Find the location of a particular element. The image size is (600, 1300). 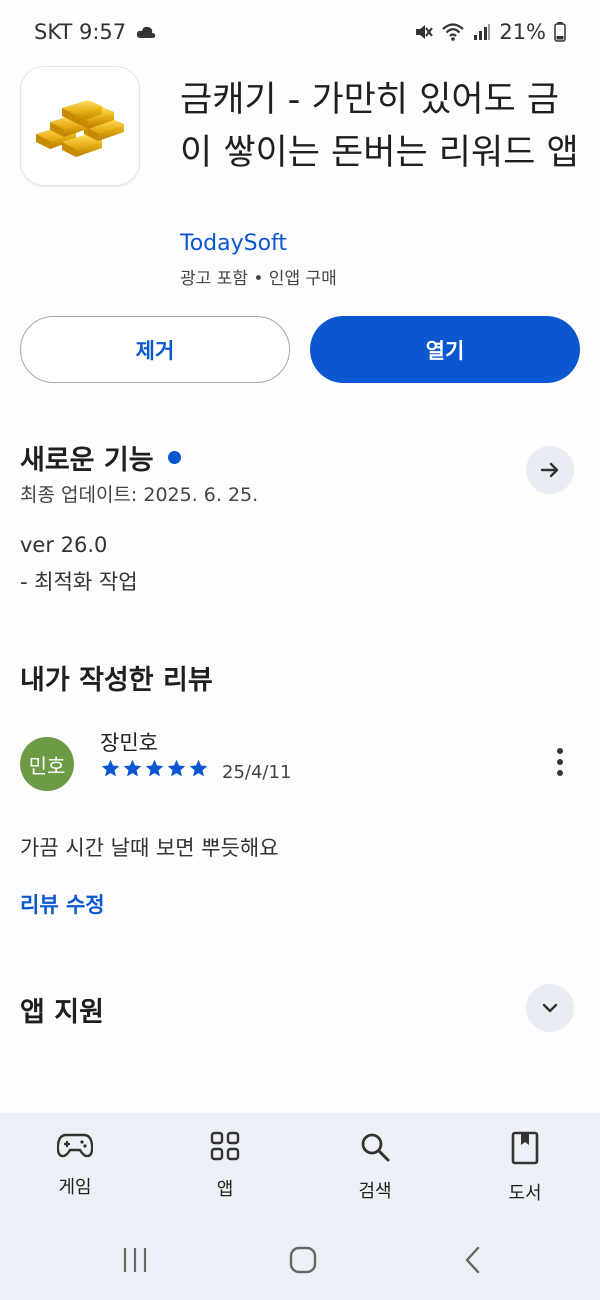

nav-item-search: 검색 is located at coordinates (375, 1167).